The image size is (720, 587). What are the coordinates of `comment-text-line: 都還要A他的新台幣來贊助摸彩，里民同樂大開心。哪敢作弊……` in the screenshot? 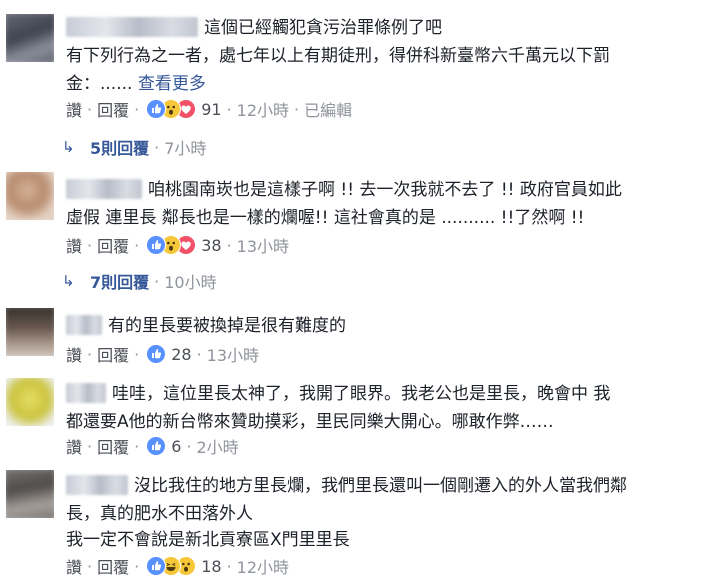 It's located at (310, 422).